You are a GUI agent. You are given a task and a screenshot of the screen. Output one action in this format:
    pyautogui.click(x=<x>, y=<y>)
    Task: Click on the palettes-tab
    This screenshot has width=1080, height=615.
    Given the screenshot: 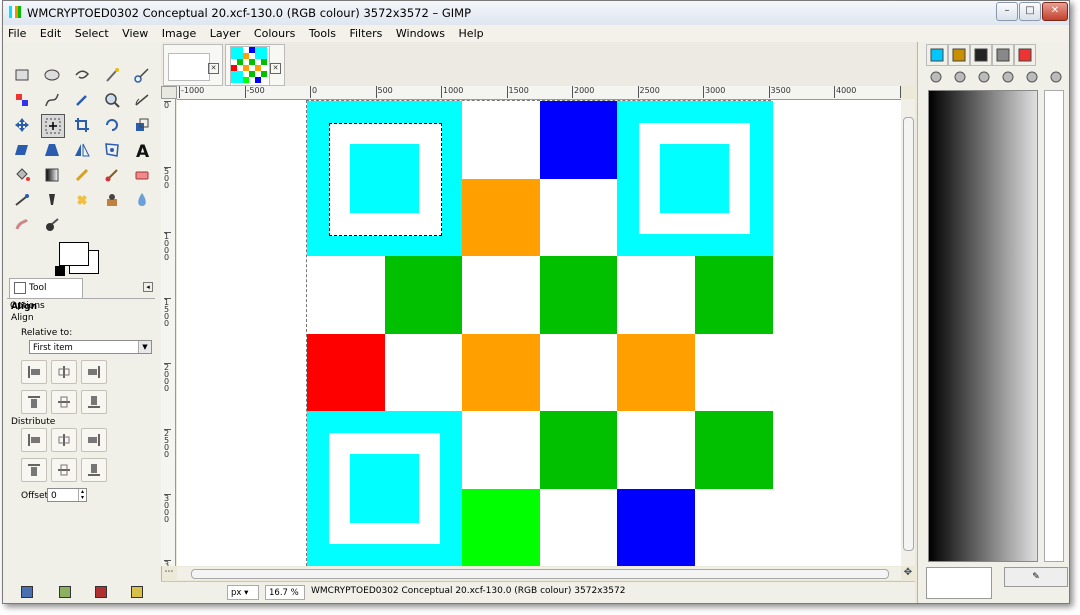 What is the action you would take?
    pyautogui.click(x=1025, y=55)
    